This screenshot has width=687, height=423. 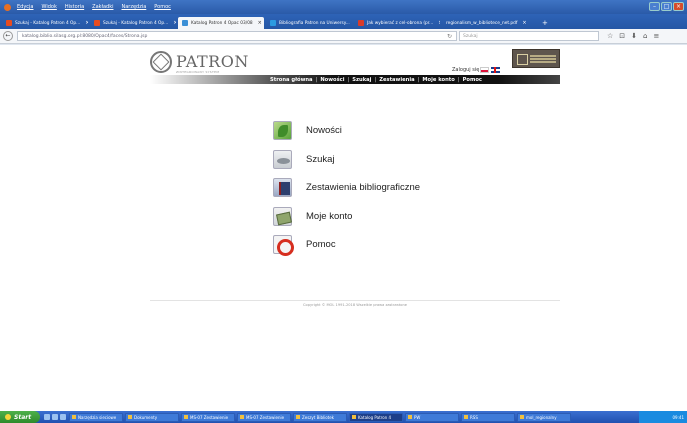 I want to click on polish-flag-icon, so click(x=484, y=70).